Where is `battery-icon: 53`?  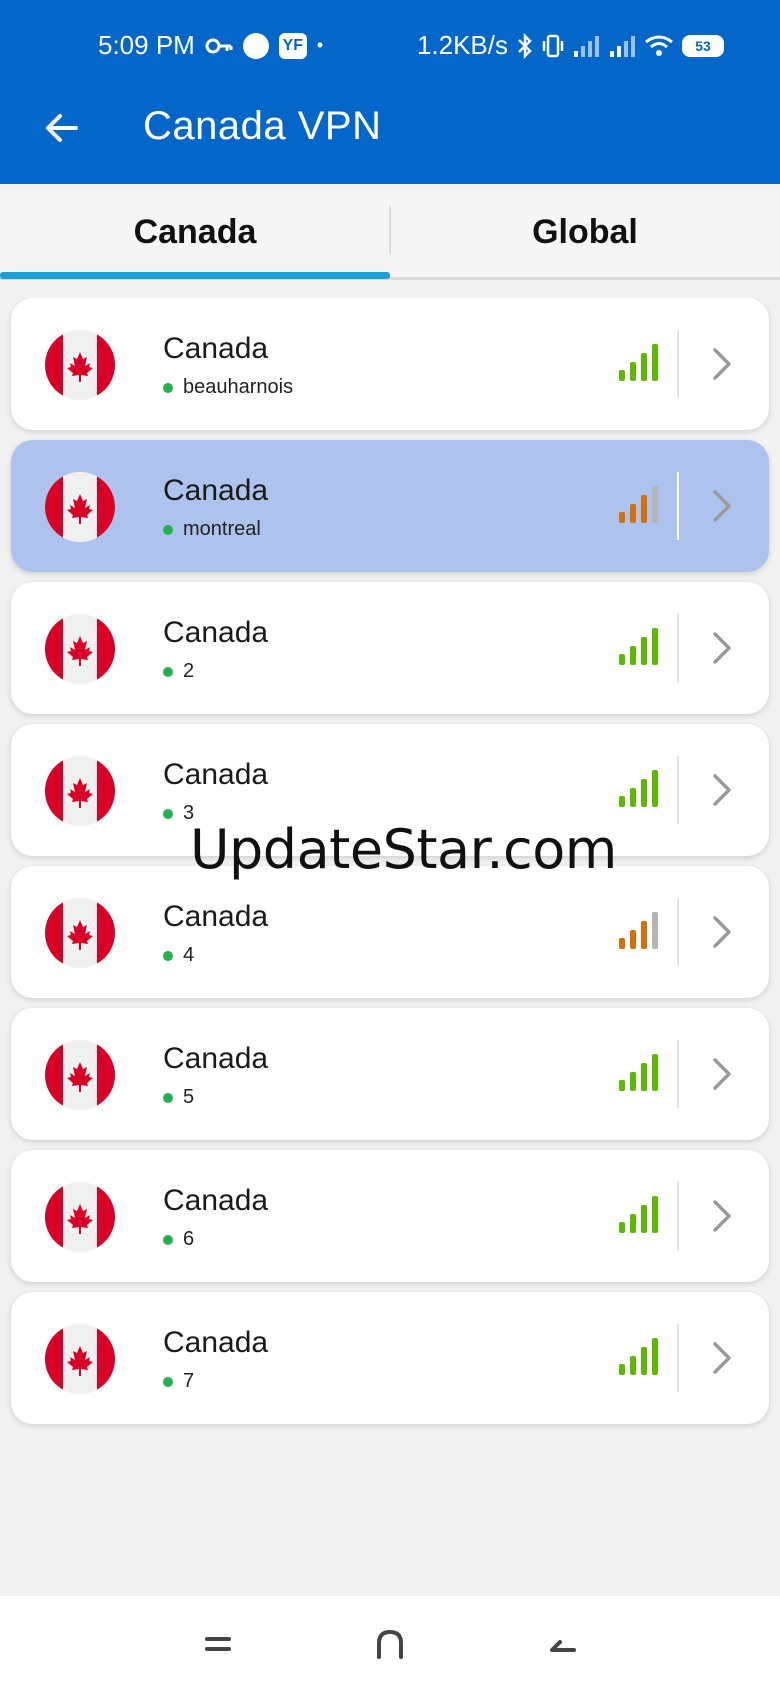 battery-icon: 53 is located at coordinates (703, 45).